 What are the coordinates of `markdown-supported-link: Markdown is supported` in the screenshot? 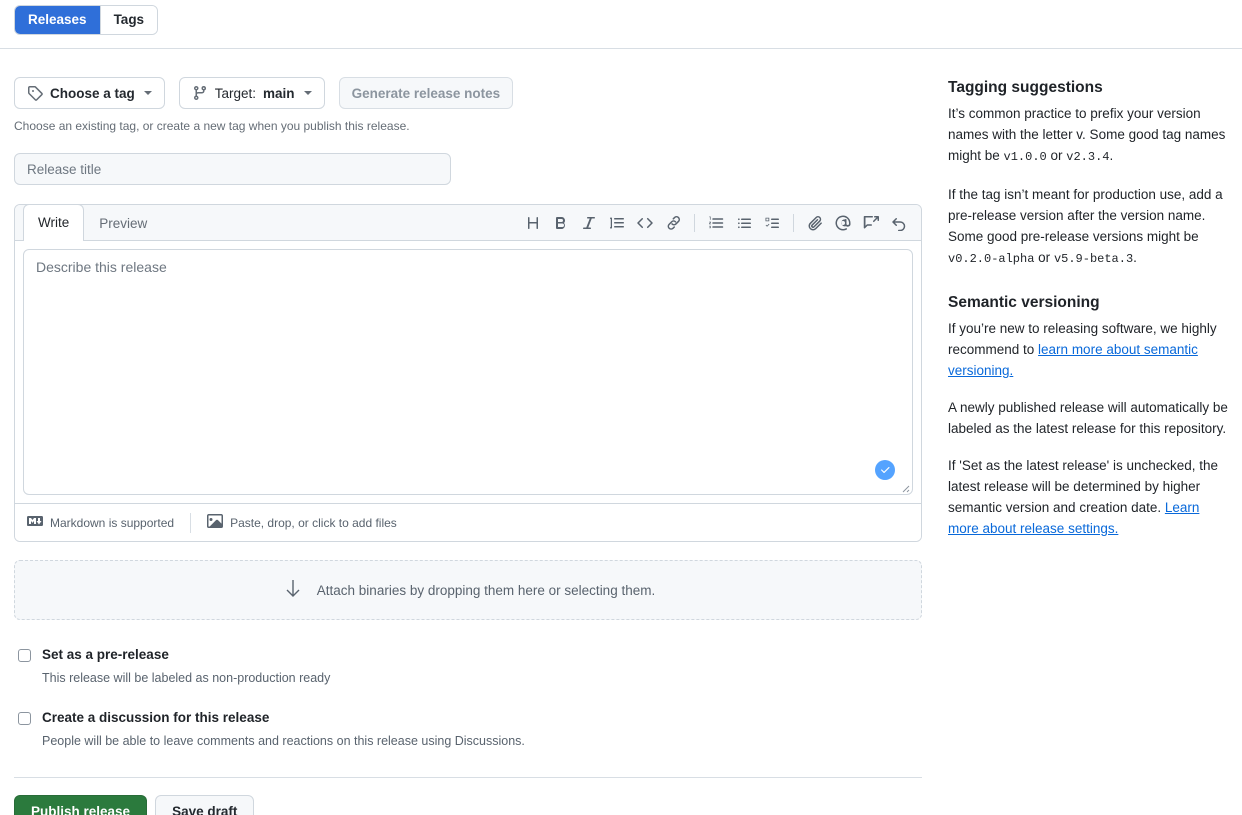 It's located at (100, 522).